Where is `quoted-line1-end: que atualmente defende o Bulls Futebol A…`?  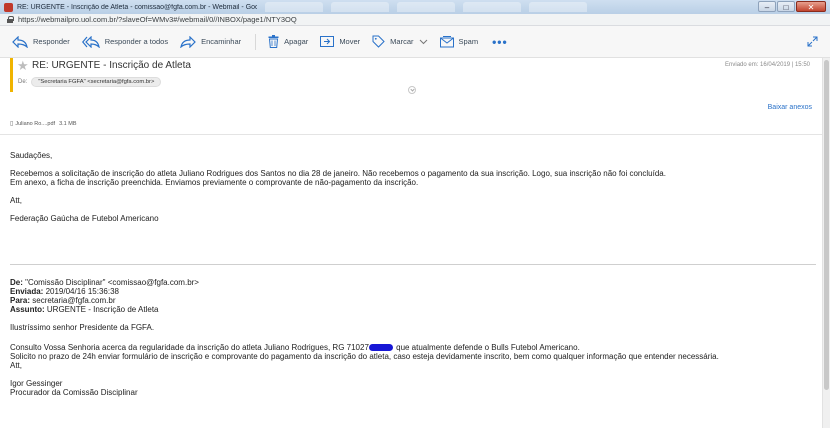
quoted-line1-end: que atualmente defende o Bulls Futebol A… is located at coordinates (486, 347).